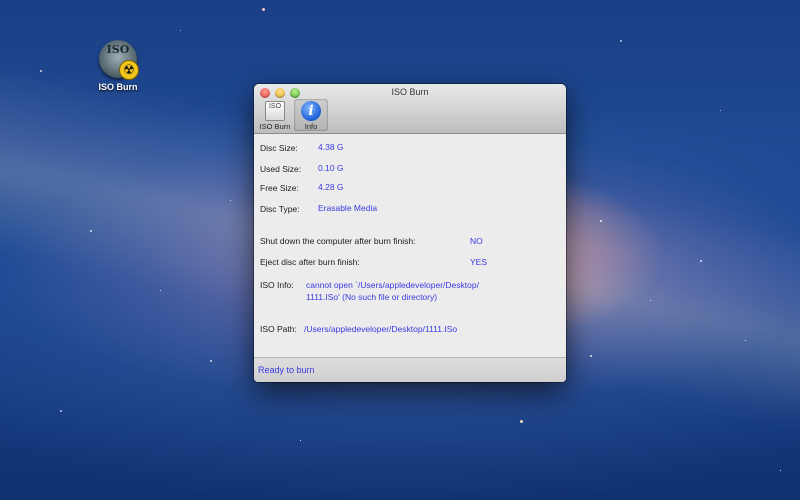  I want to click on iso-info-label: ISO Info:, so click(277, 285).